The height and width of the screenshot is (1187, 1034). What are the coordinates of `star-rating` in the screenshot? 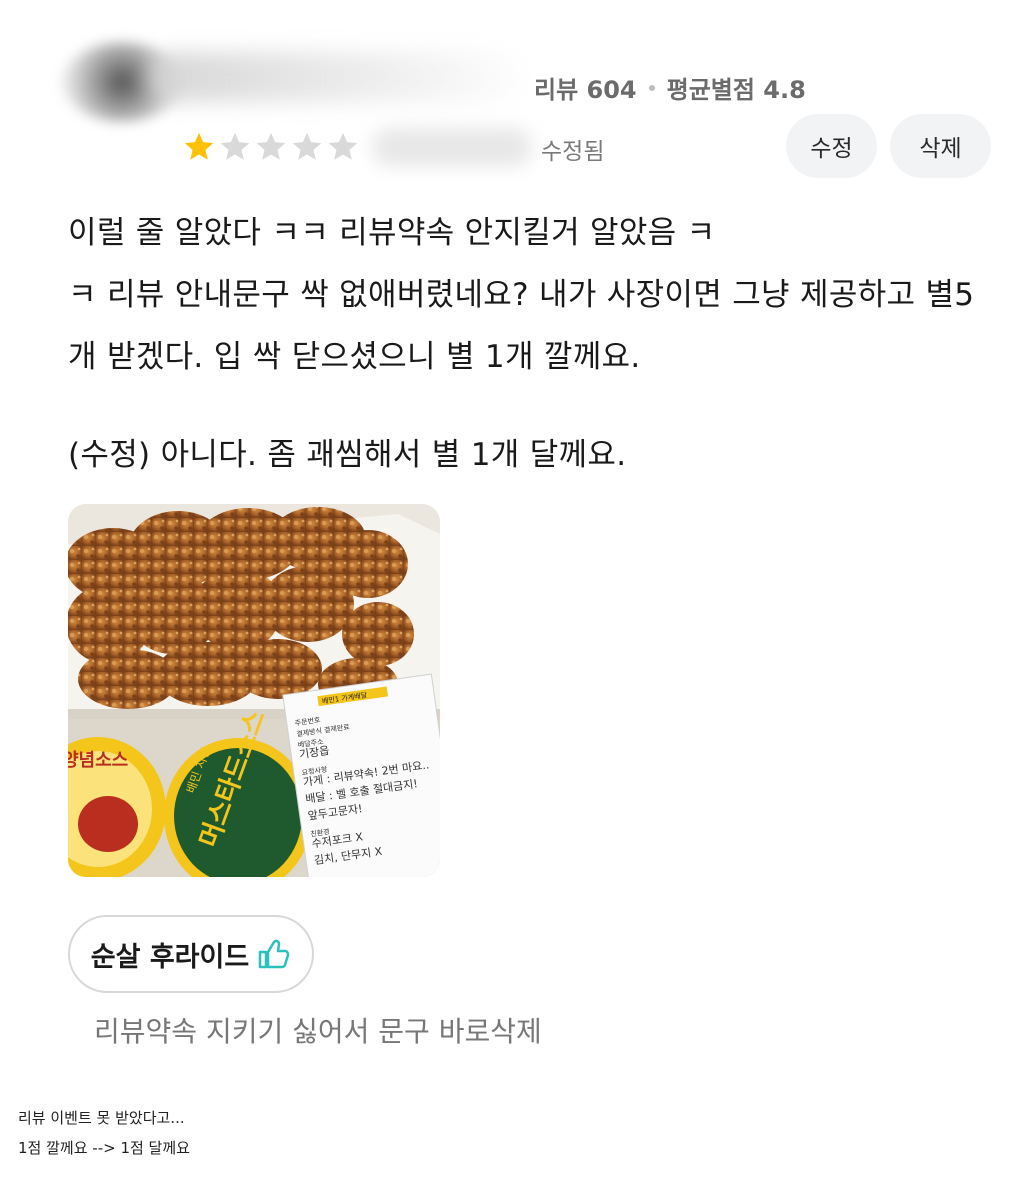 It's located at (271, 147).